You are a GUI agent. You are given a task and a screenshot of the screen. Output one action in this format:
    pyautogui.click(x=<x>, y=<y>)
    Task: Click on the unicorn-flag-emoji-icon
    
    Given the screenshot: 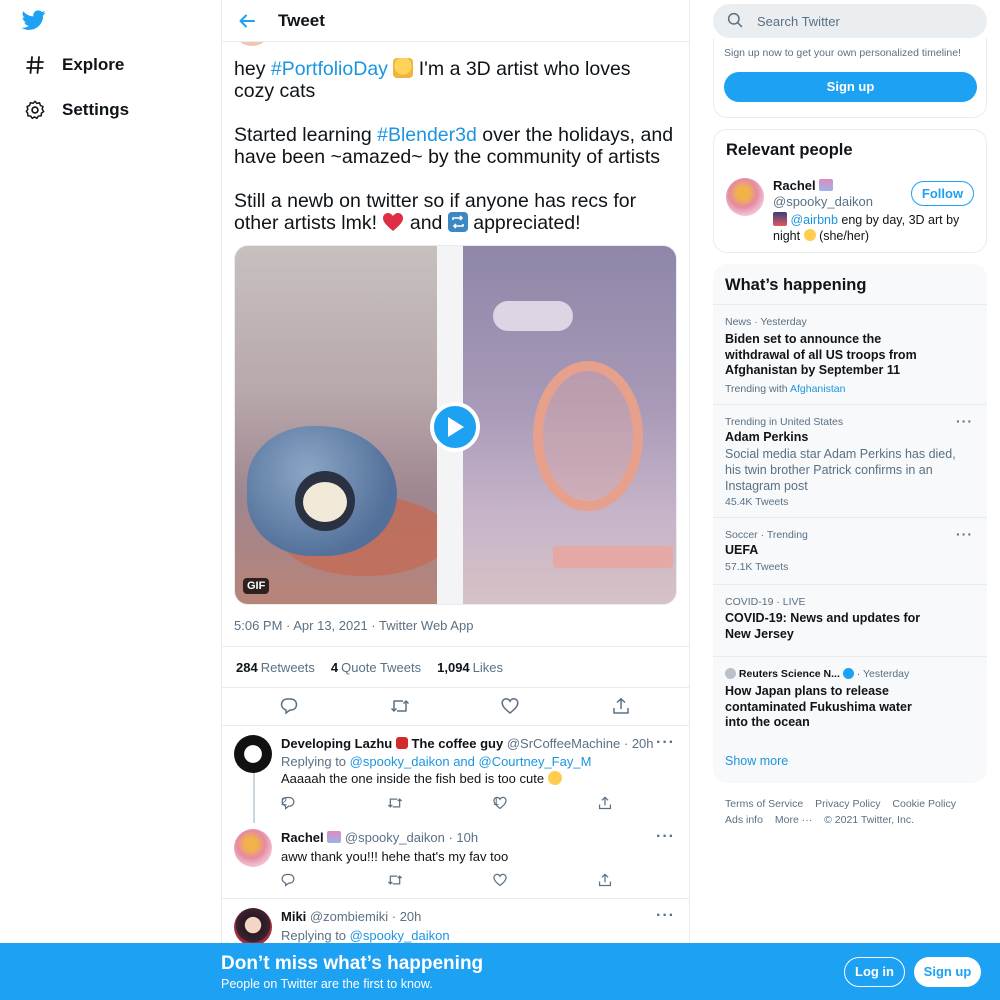 What is the action you would take?
    pyautogui.click(x=334, y=837)
    